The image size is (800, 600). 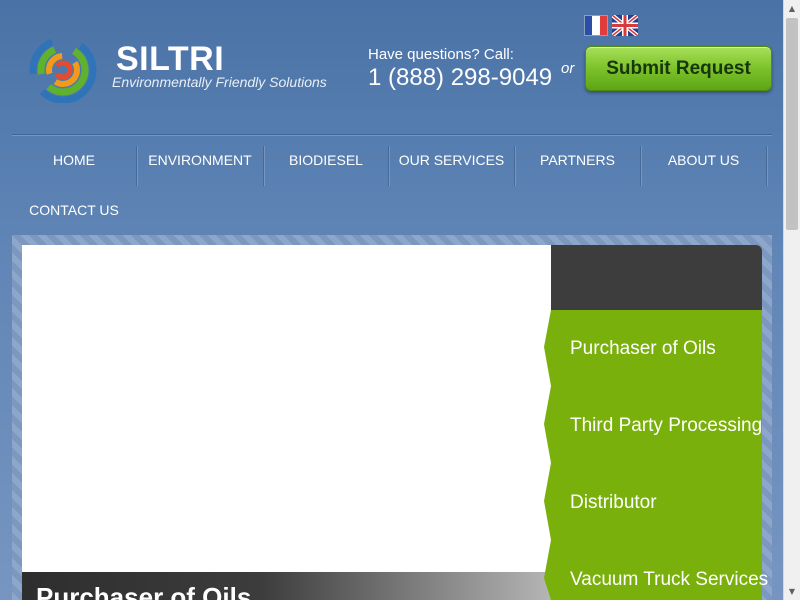 I want to click on nav-item-environment: ENVIRONMENT, so click(x=200, y=160).